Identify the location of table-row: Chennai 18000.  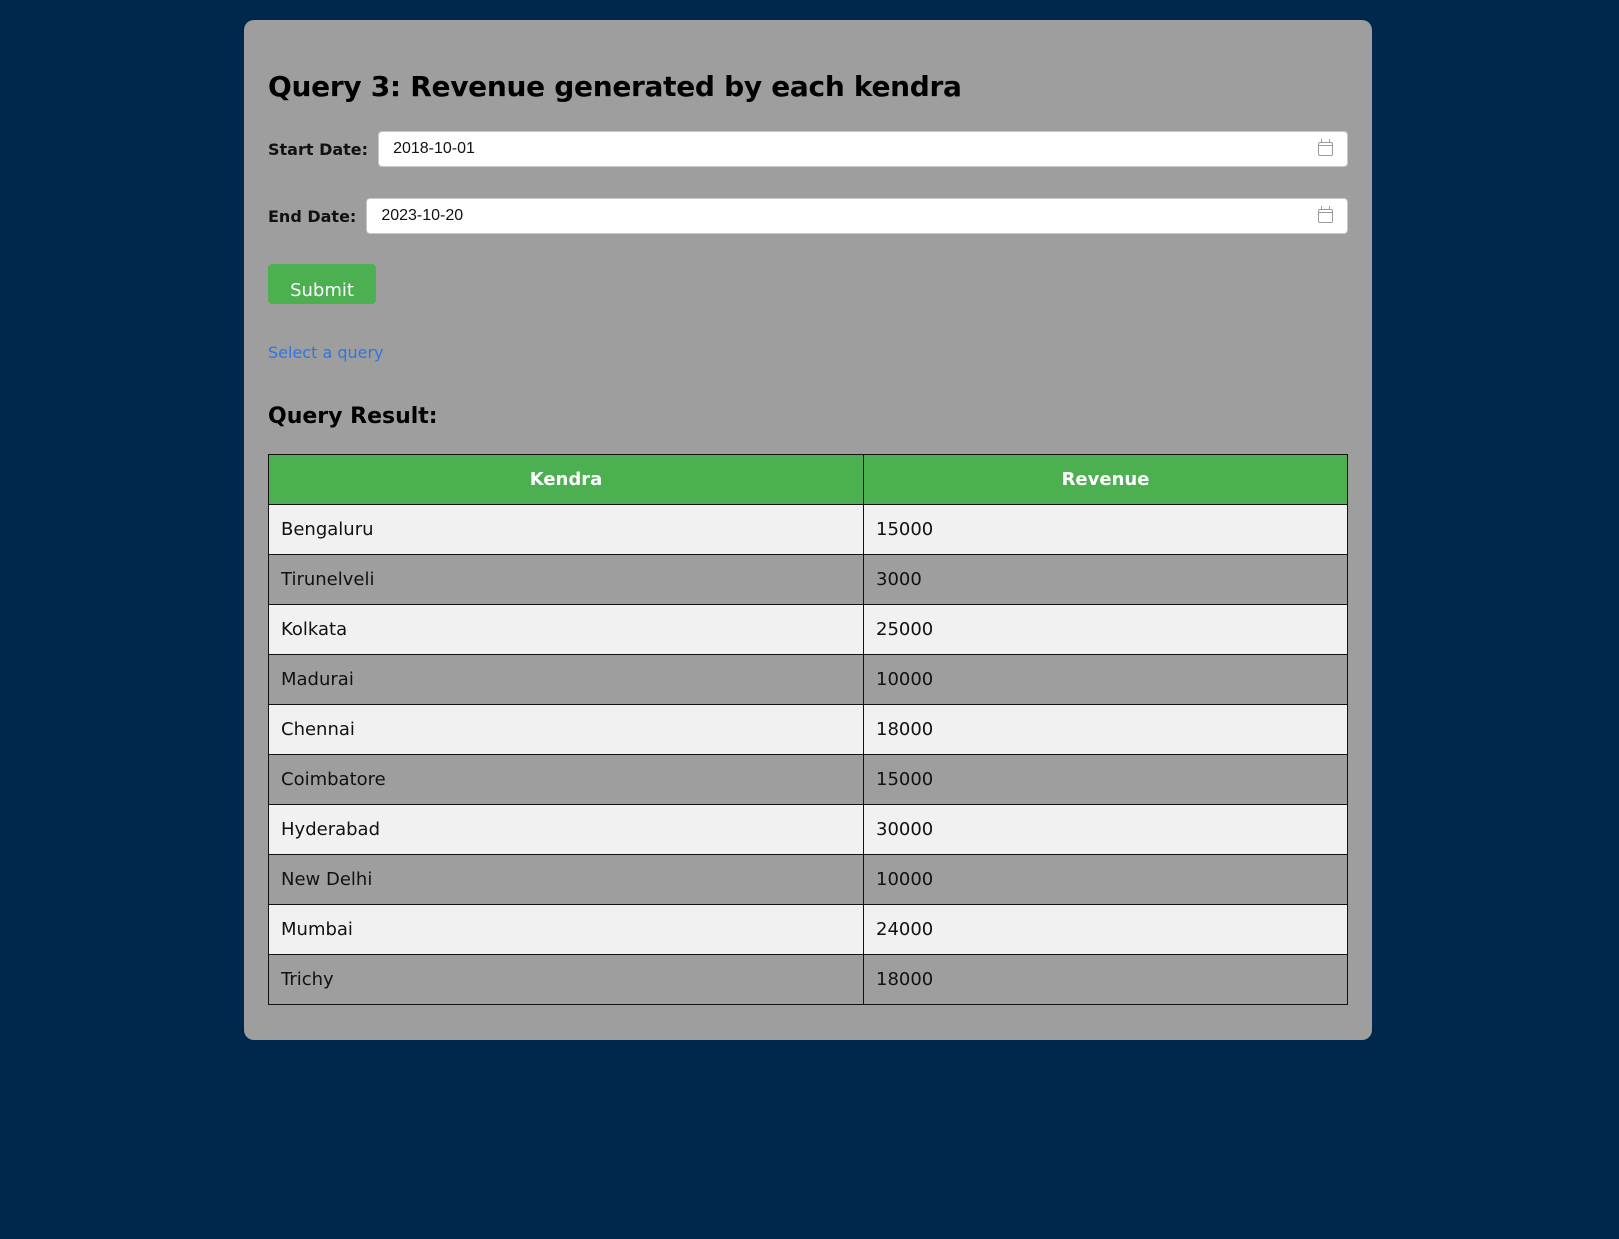
(808, 729).